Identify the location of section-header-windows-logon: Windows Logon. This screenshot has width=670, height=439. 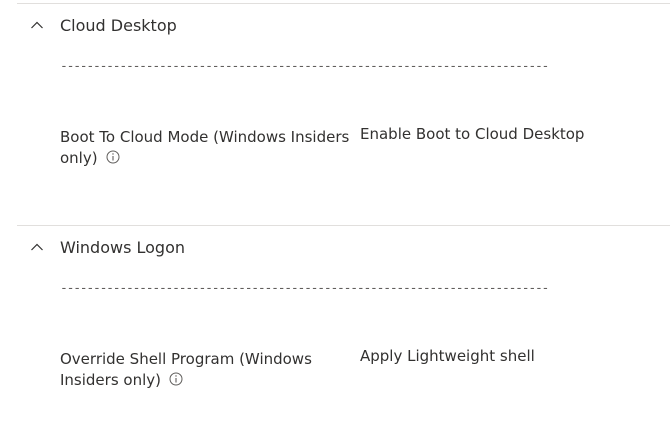
(107, 247).